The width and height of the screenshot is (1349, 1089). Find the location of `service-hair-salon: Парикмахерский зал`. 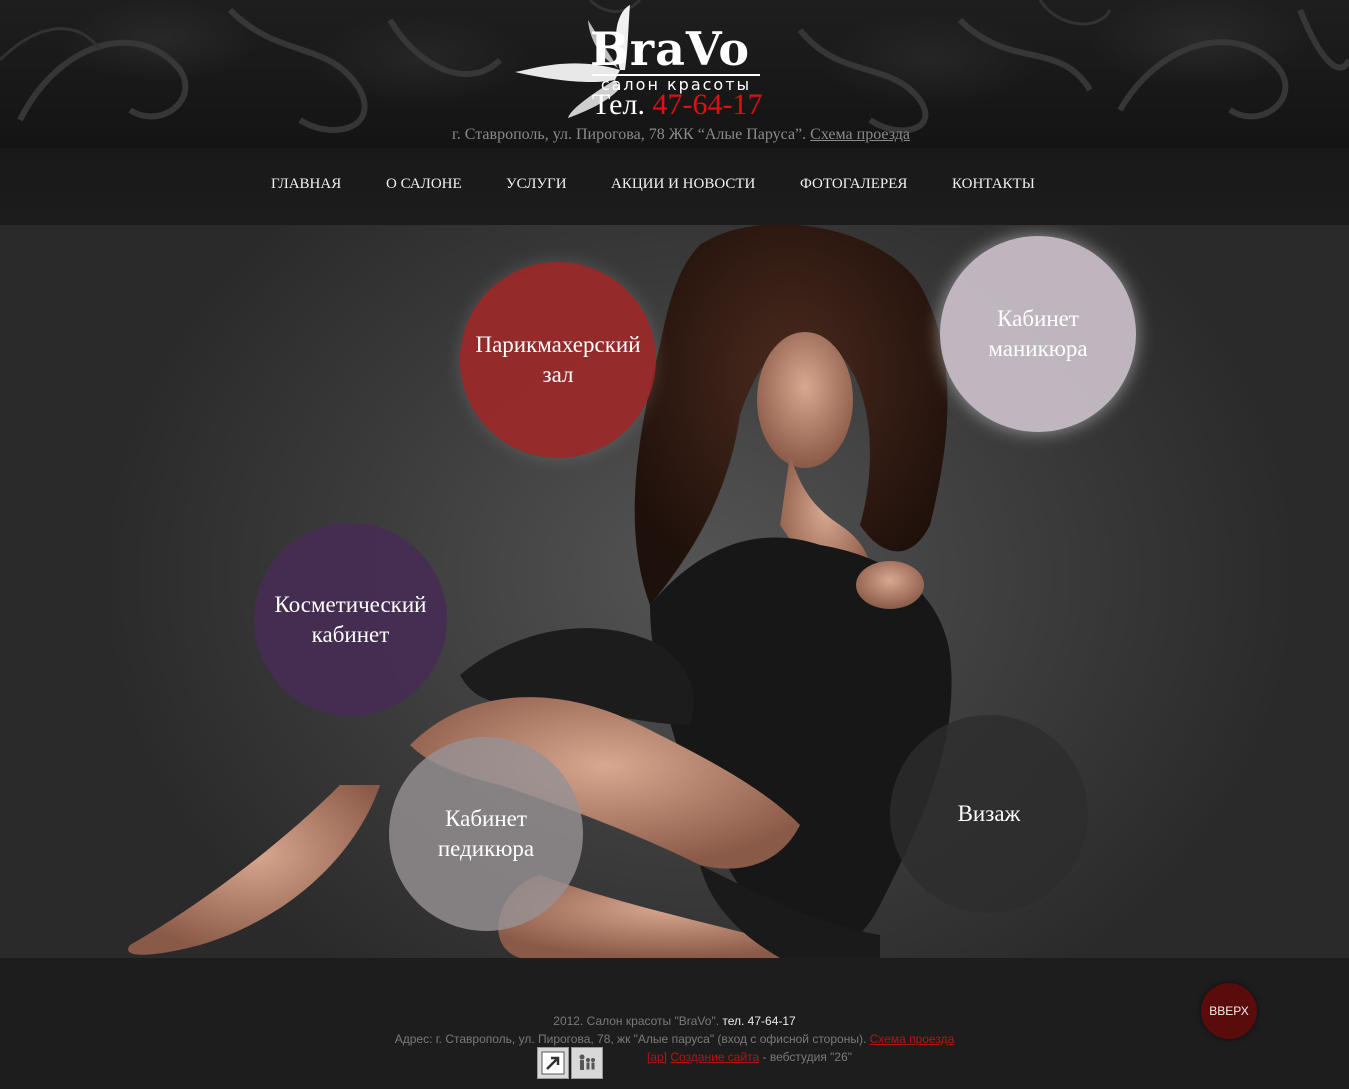

service-hair-salon: Парикмахерский зал is located at coordinates (558, 360).